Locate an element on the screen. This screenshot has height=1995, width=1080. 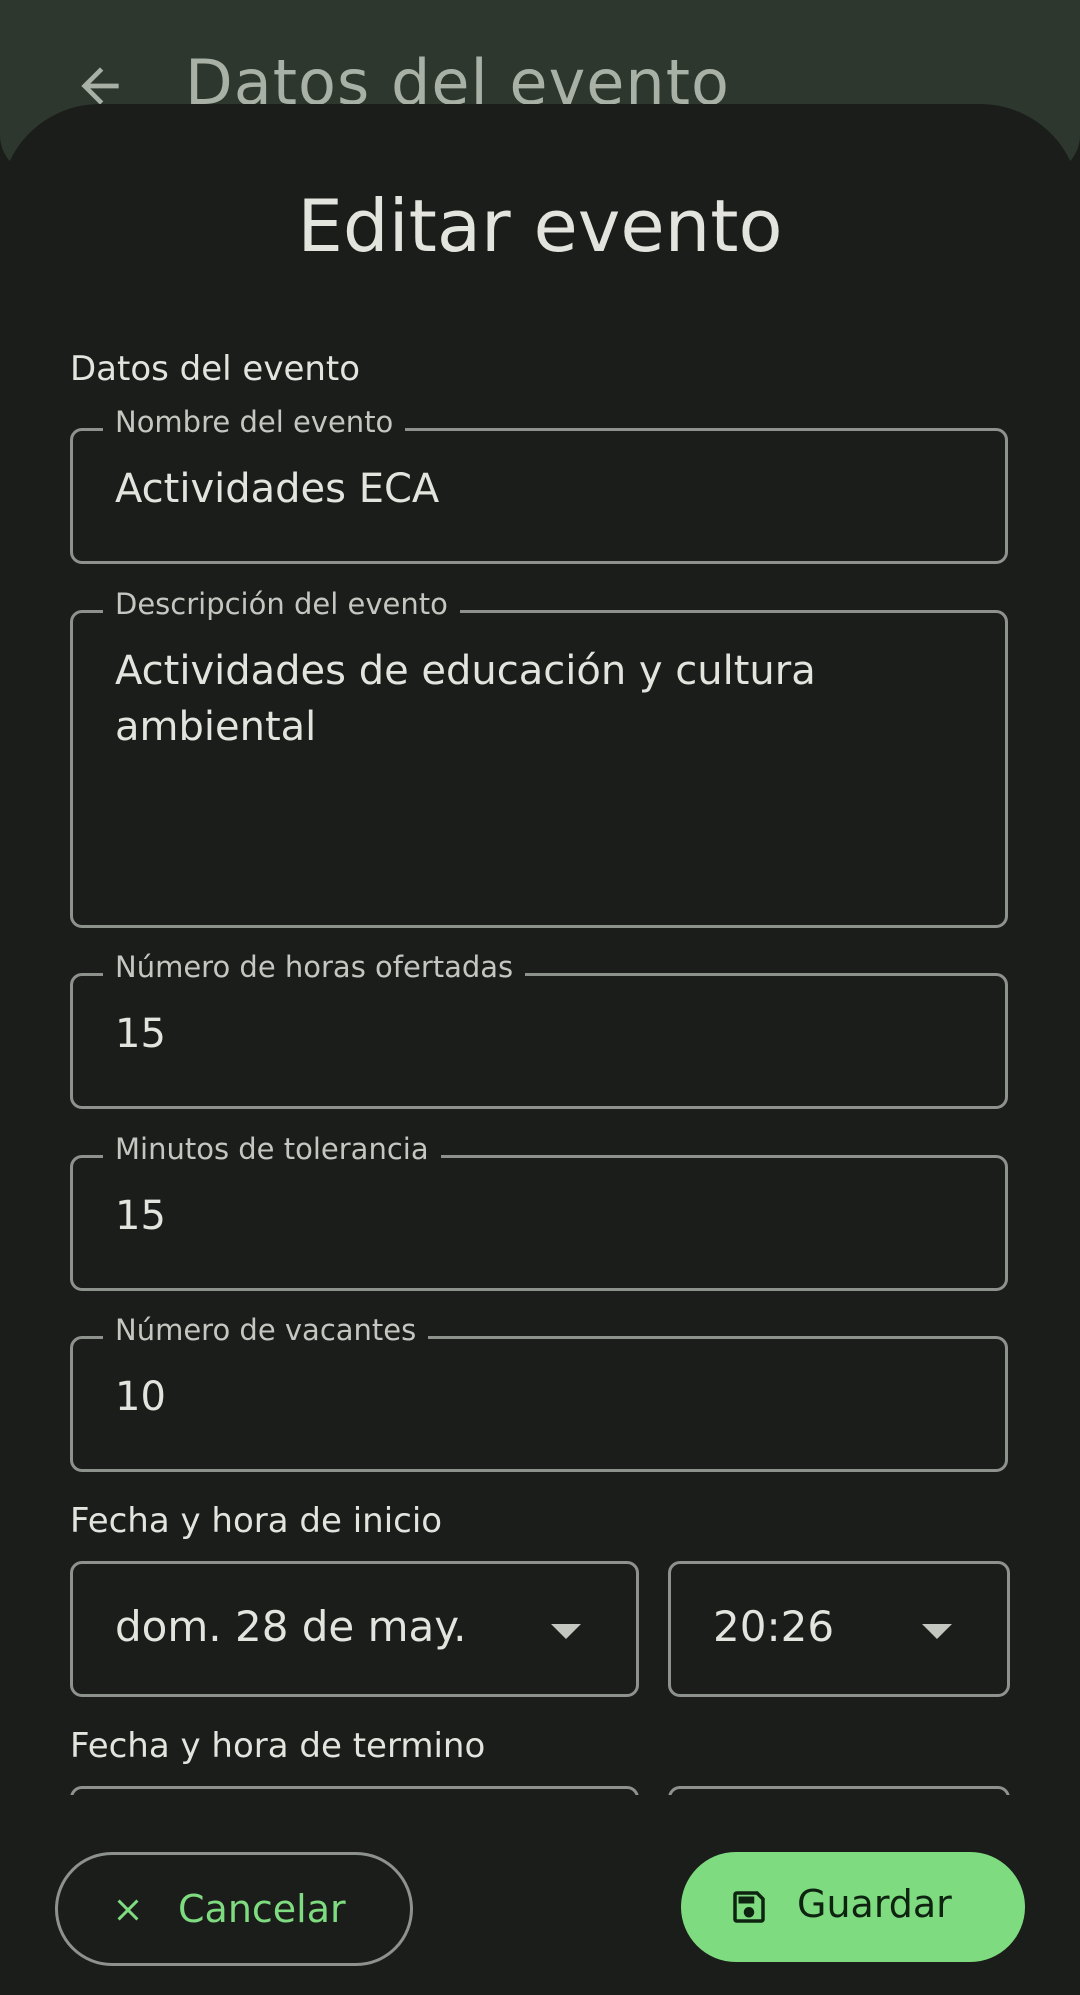
cancel-button: Cancelar is located at coordinates (234, 1909).